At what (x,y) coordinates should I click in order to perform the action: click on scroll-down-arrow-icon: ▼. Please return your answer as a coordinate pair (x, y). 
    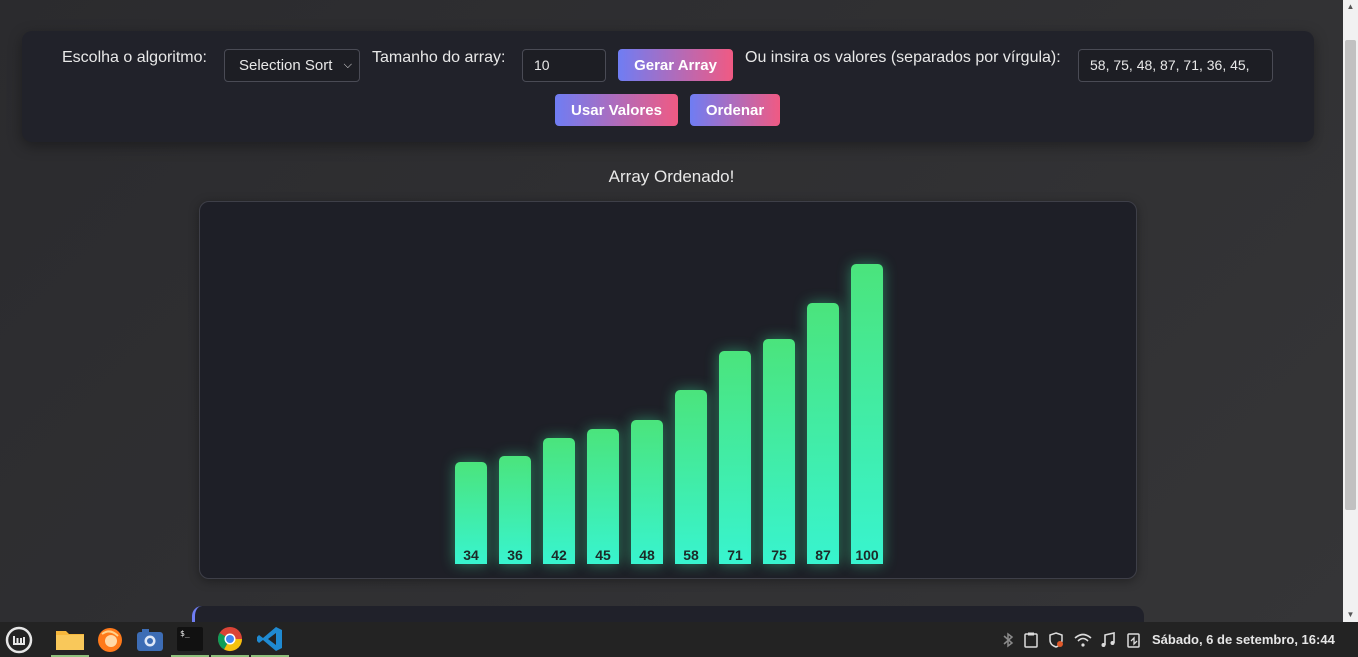
    Looking at the image, I should click on (1350, 615).